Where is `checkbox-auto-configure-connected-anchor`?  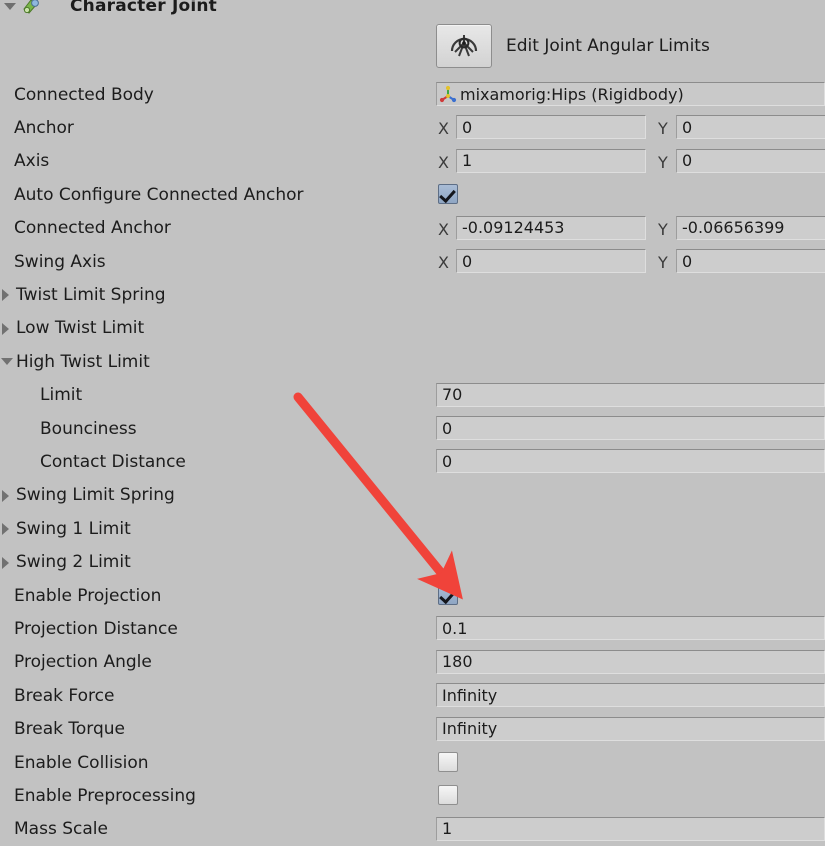
checkbox-auto-configure-connected-anchor is located at coordinates (448, 194).